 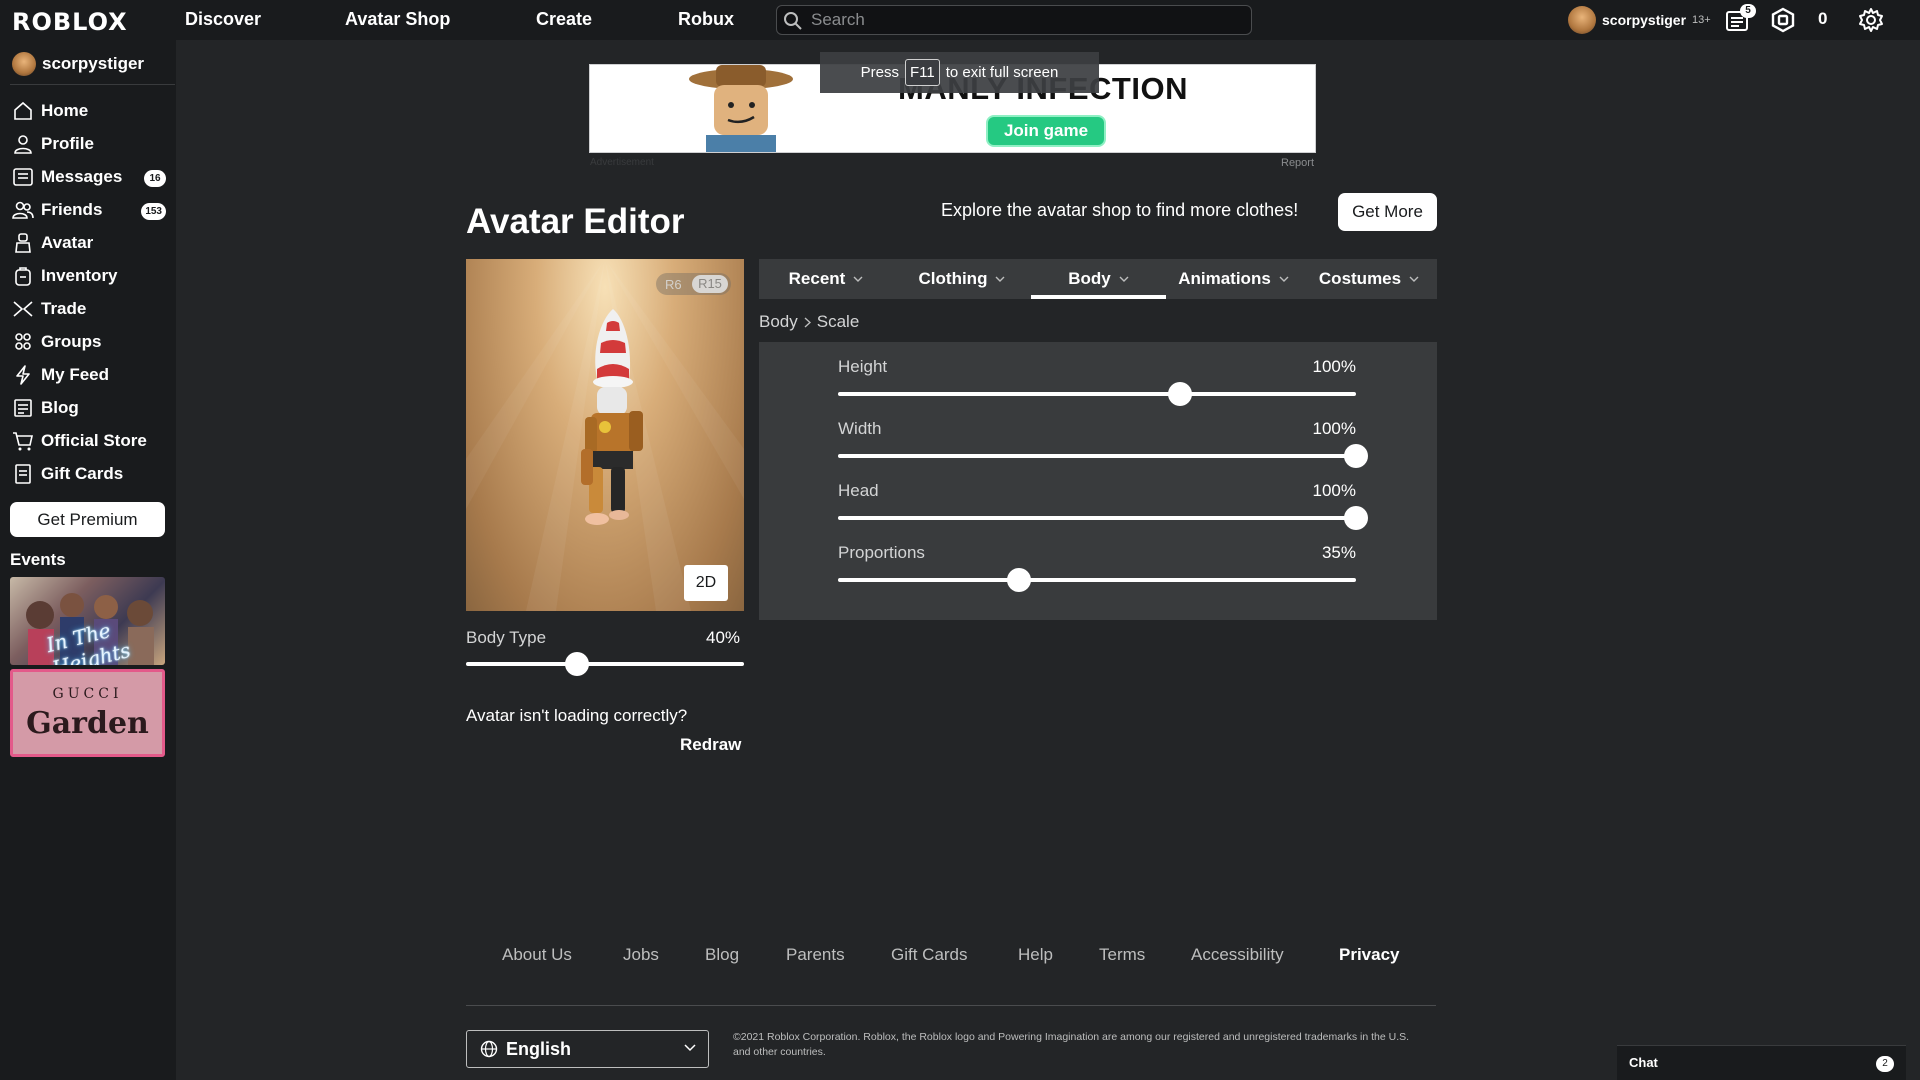 I want to click on proportions-slider-handle, so click(x=1019, y=580).